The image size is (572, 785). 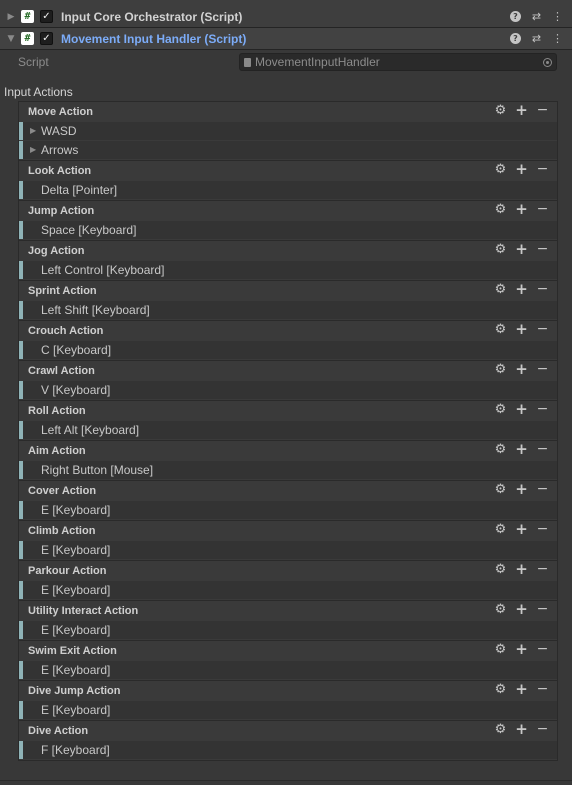 What do you see at coordinates (288, 371) in the screenshot?
I see `action-header: Crawl Action ⚙ + −` at bounding box center [288, 371].